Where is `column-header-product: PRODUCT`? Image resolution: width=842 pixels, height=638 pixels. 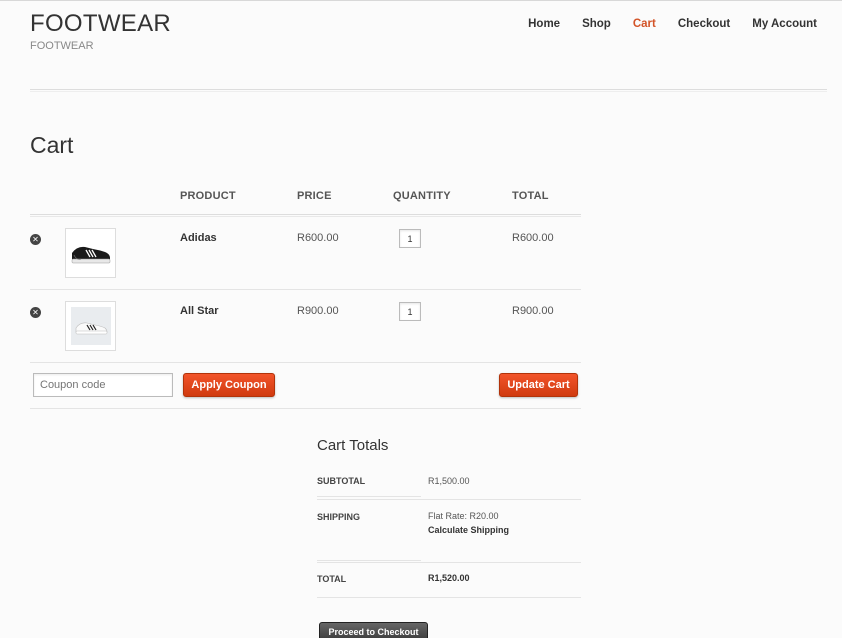
column-header-product: PRODUCT is located at coordinates (208, 196).